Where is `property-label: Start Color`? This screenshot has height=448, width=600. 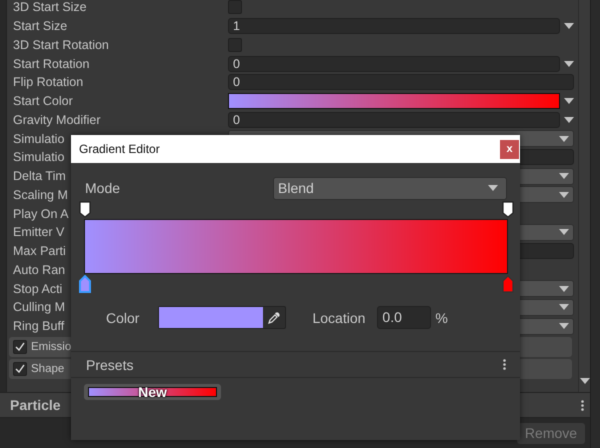 property-label: Start Color is located at coordinates (43, 101).